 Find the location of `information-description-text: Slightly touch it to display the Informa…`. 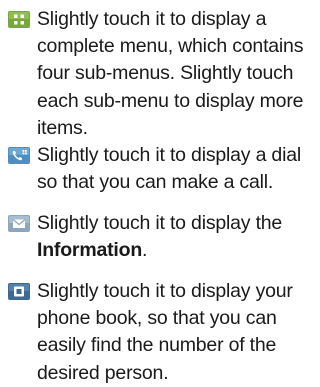

information-description-text: Slightly touch it to display the Informa… is located at coordinates (160, 237).